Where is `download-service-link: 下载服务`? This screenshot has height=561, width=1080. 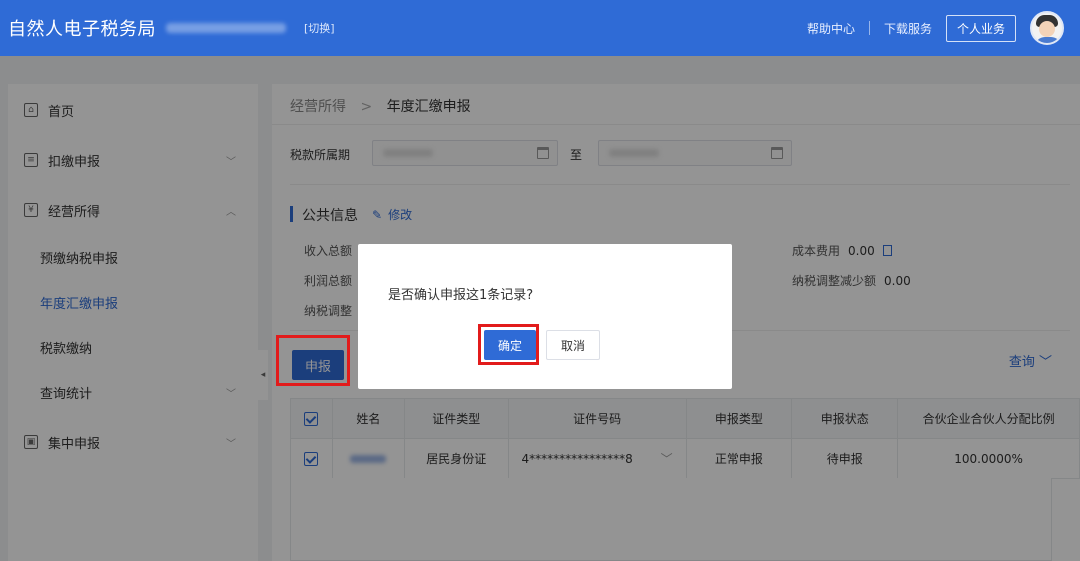
download-service-link: 下载服务 is located at coordinates (908, 28).